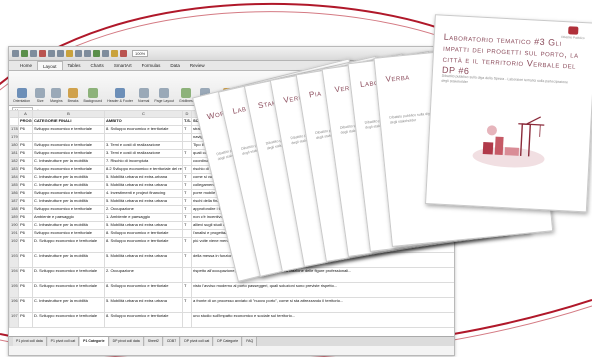 The height and width of the screenshot is (357, 592). I want to click on ribbon-button-size: Size, so click(40, 95).